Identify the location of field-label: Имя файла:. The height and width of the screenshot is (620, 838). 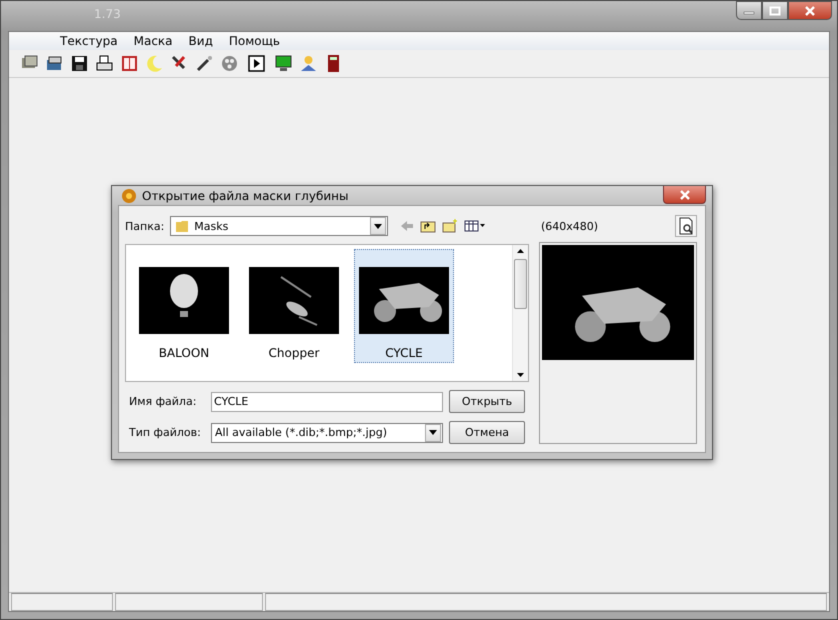
(163, 401).